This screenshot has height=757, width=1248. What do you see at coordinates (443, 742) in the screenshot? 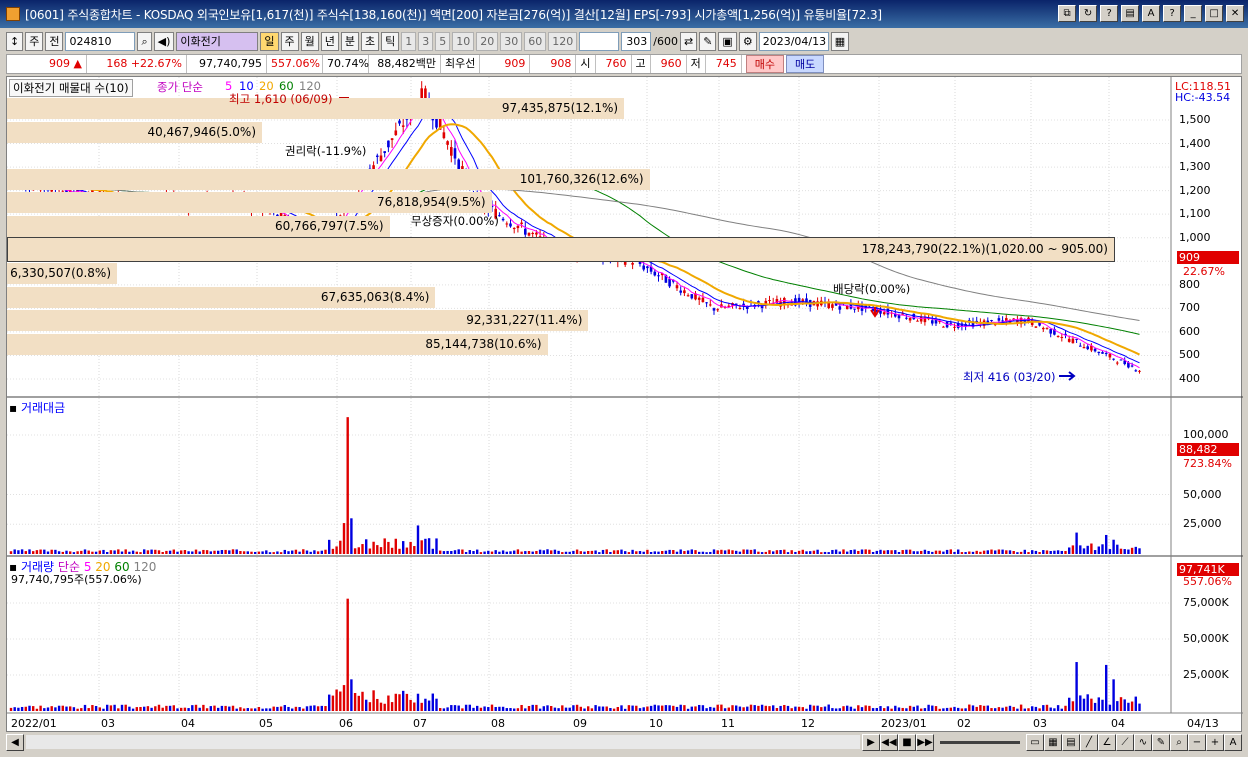
I see `scroll-track` at bounding box center [443, 742].